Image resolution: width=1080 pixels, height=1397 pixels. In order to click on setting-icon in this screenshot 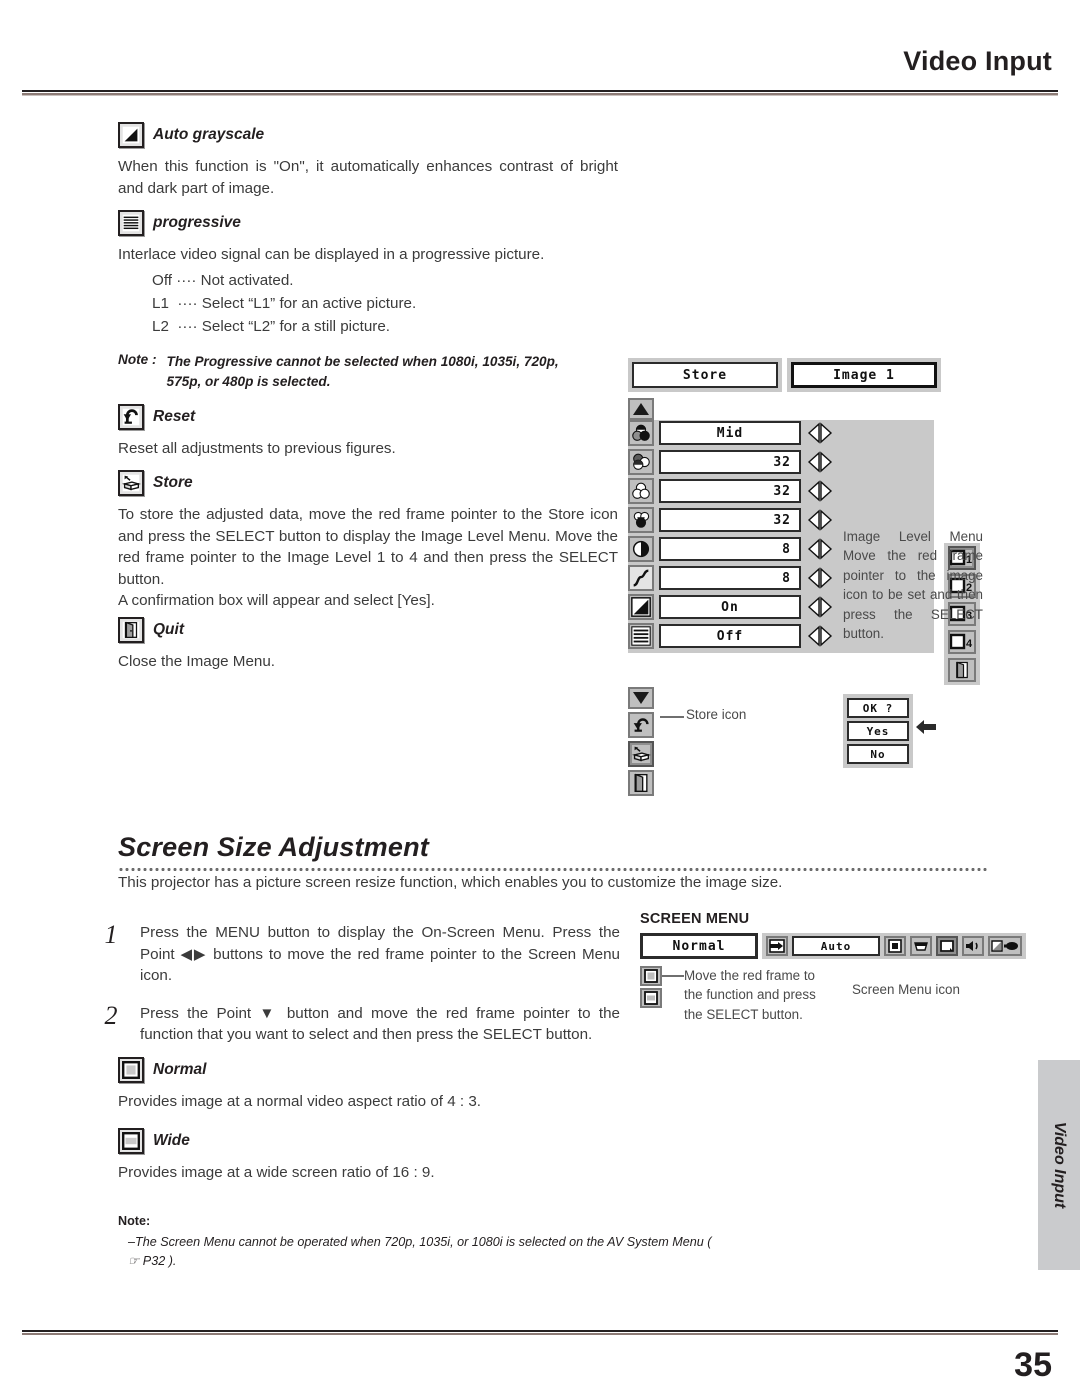, I will do `click(1005, 946)`.